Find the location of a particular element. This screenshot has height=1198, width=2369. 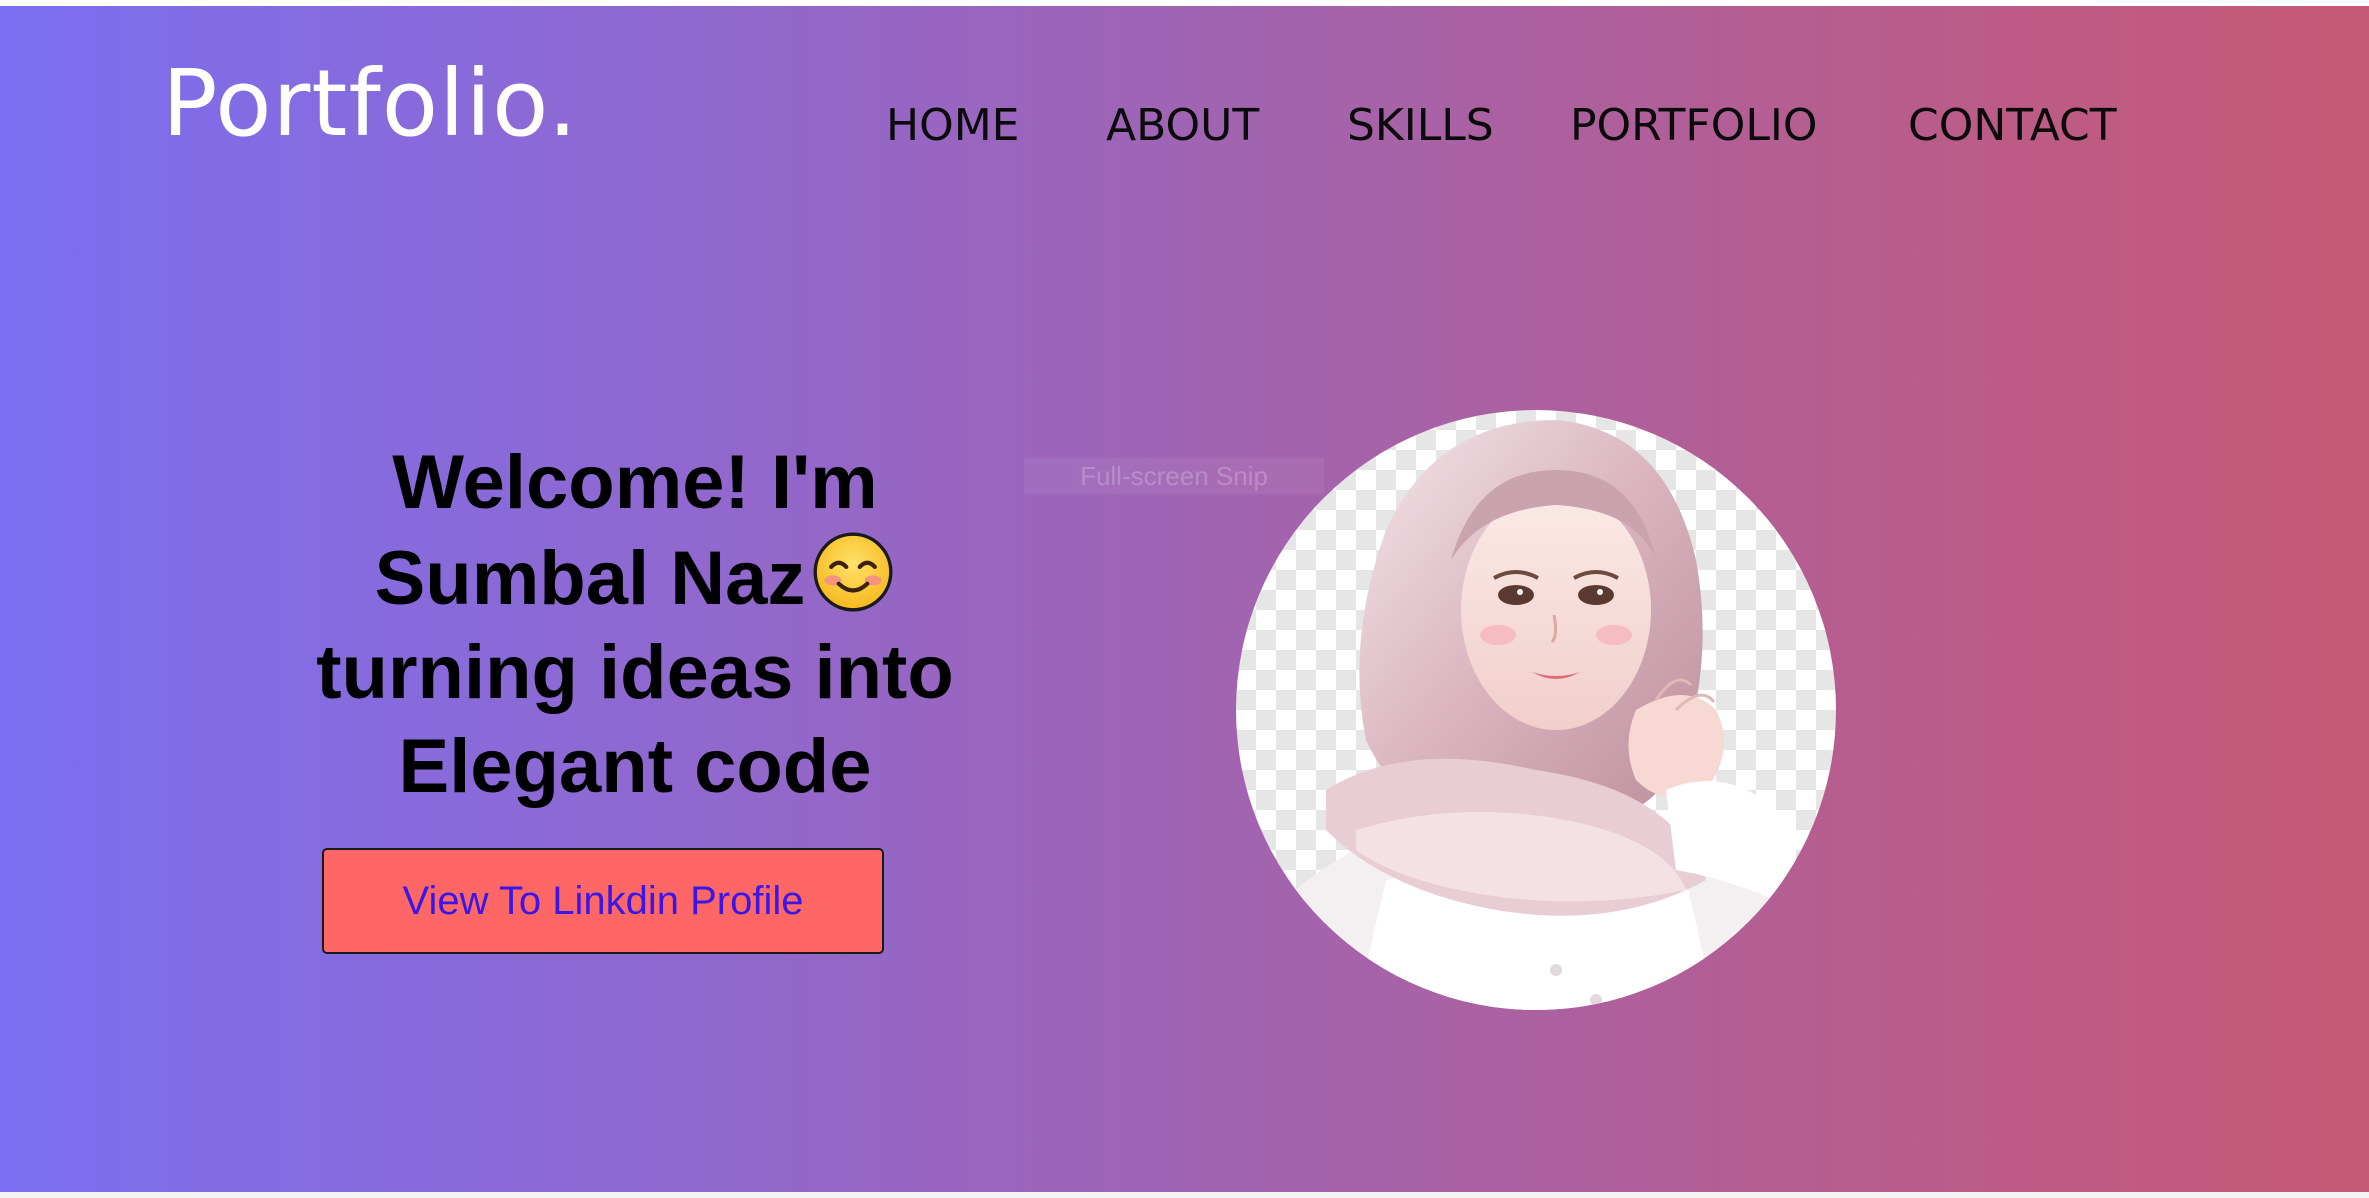

nav-item-contact: CONTACT is located at coordinates (2012, 126).